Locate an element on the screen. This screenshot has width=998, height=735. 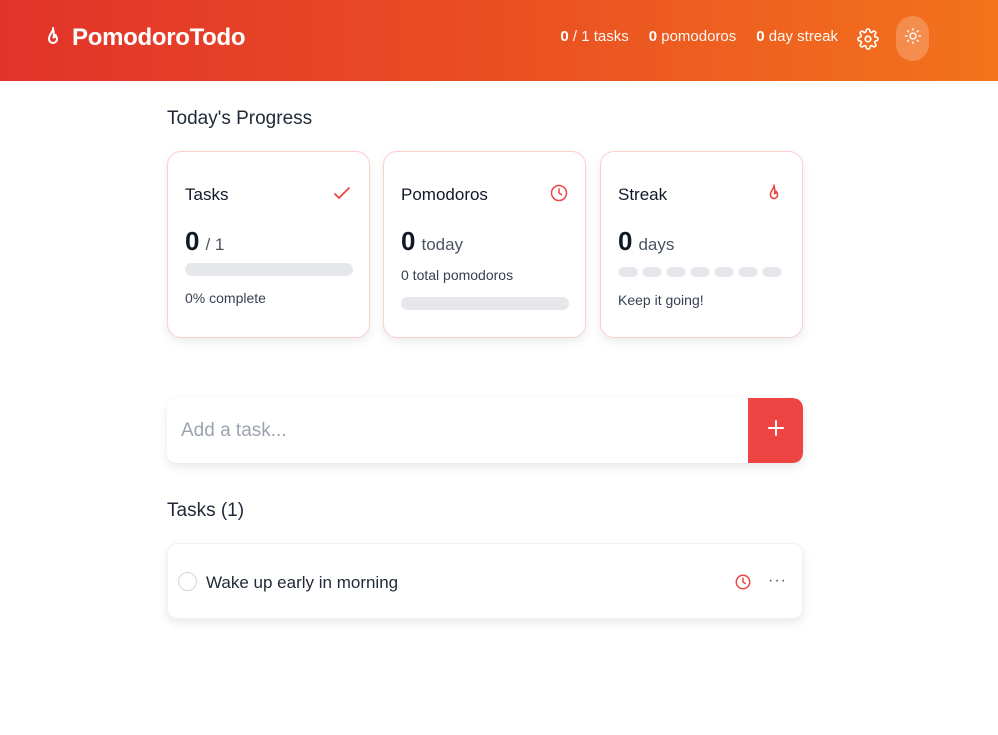
task-text: Wake up early in morning is located at coordinates (302, 583).